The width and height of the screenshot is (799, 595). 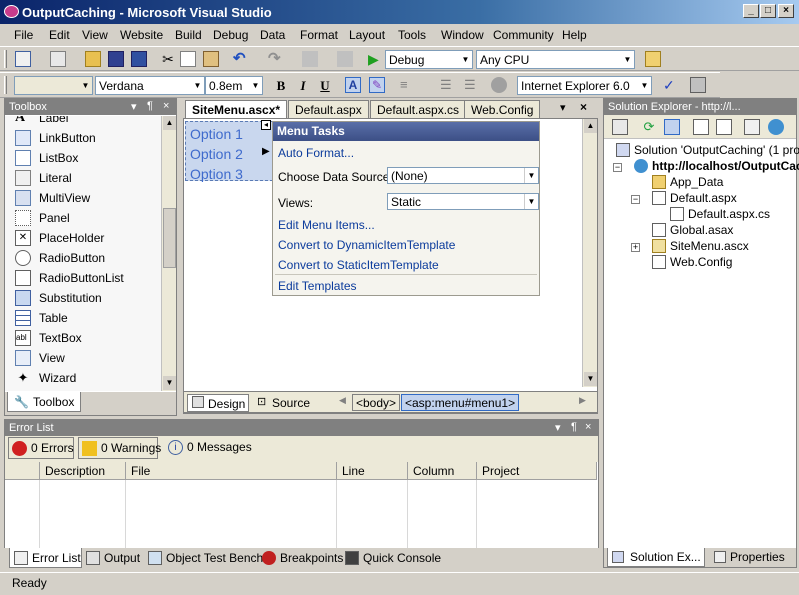 What do you see at coordinates (241, 59) in the screenshot?
I see `undo-icon: ↶` at bounding box center [241, 59].